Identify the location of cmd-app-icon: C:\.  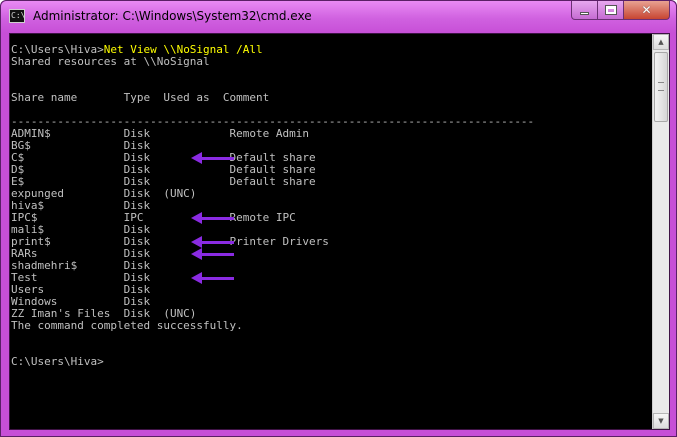
(17, 16).